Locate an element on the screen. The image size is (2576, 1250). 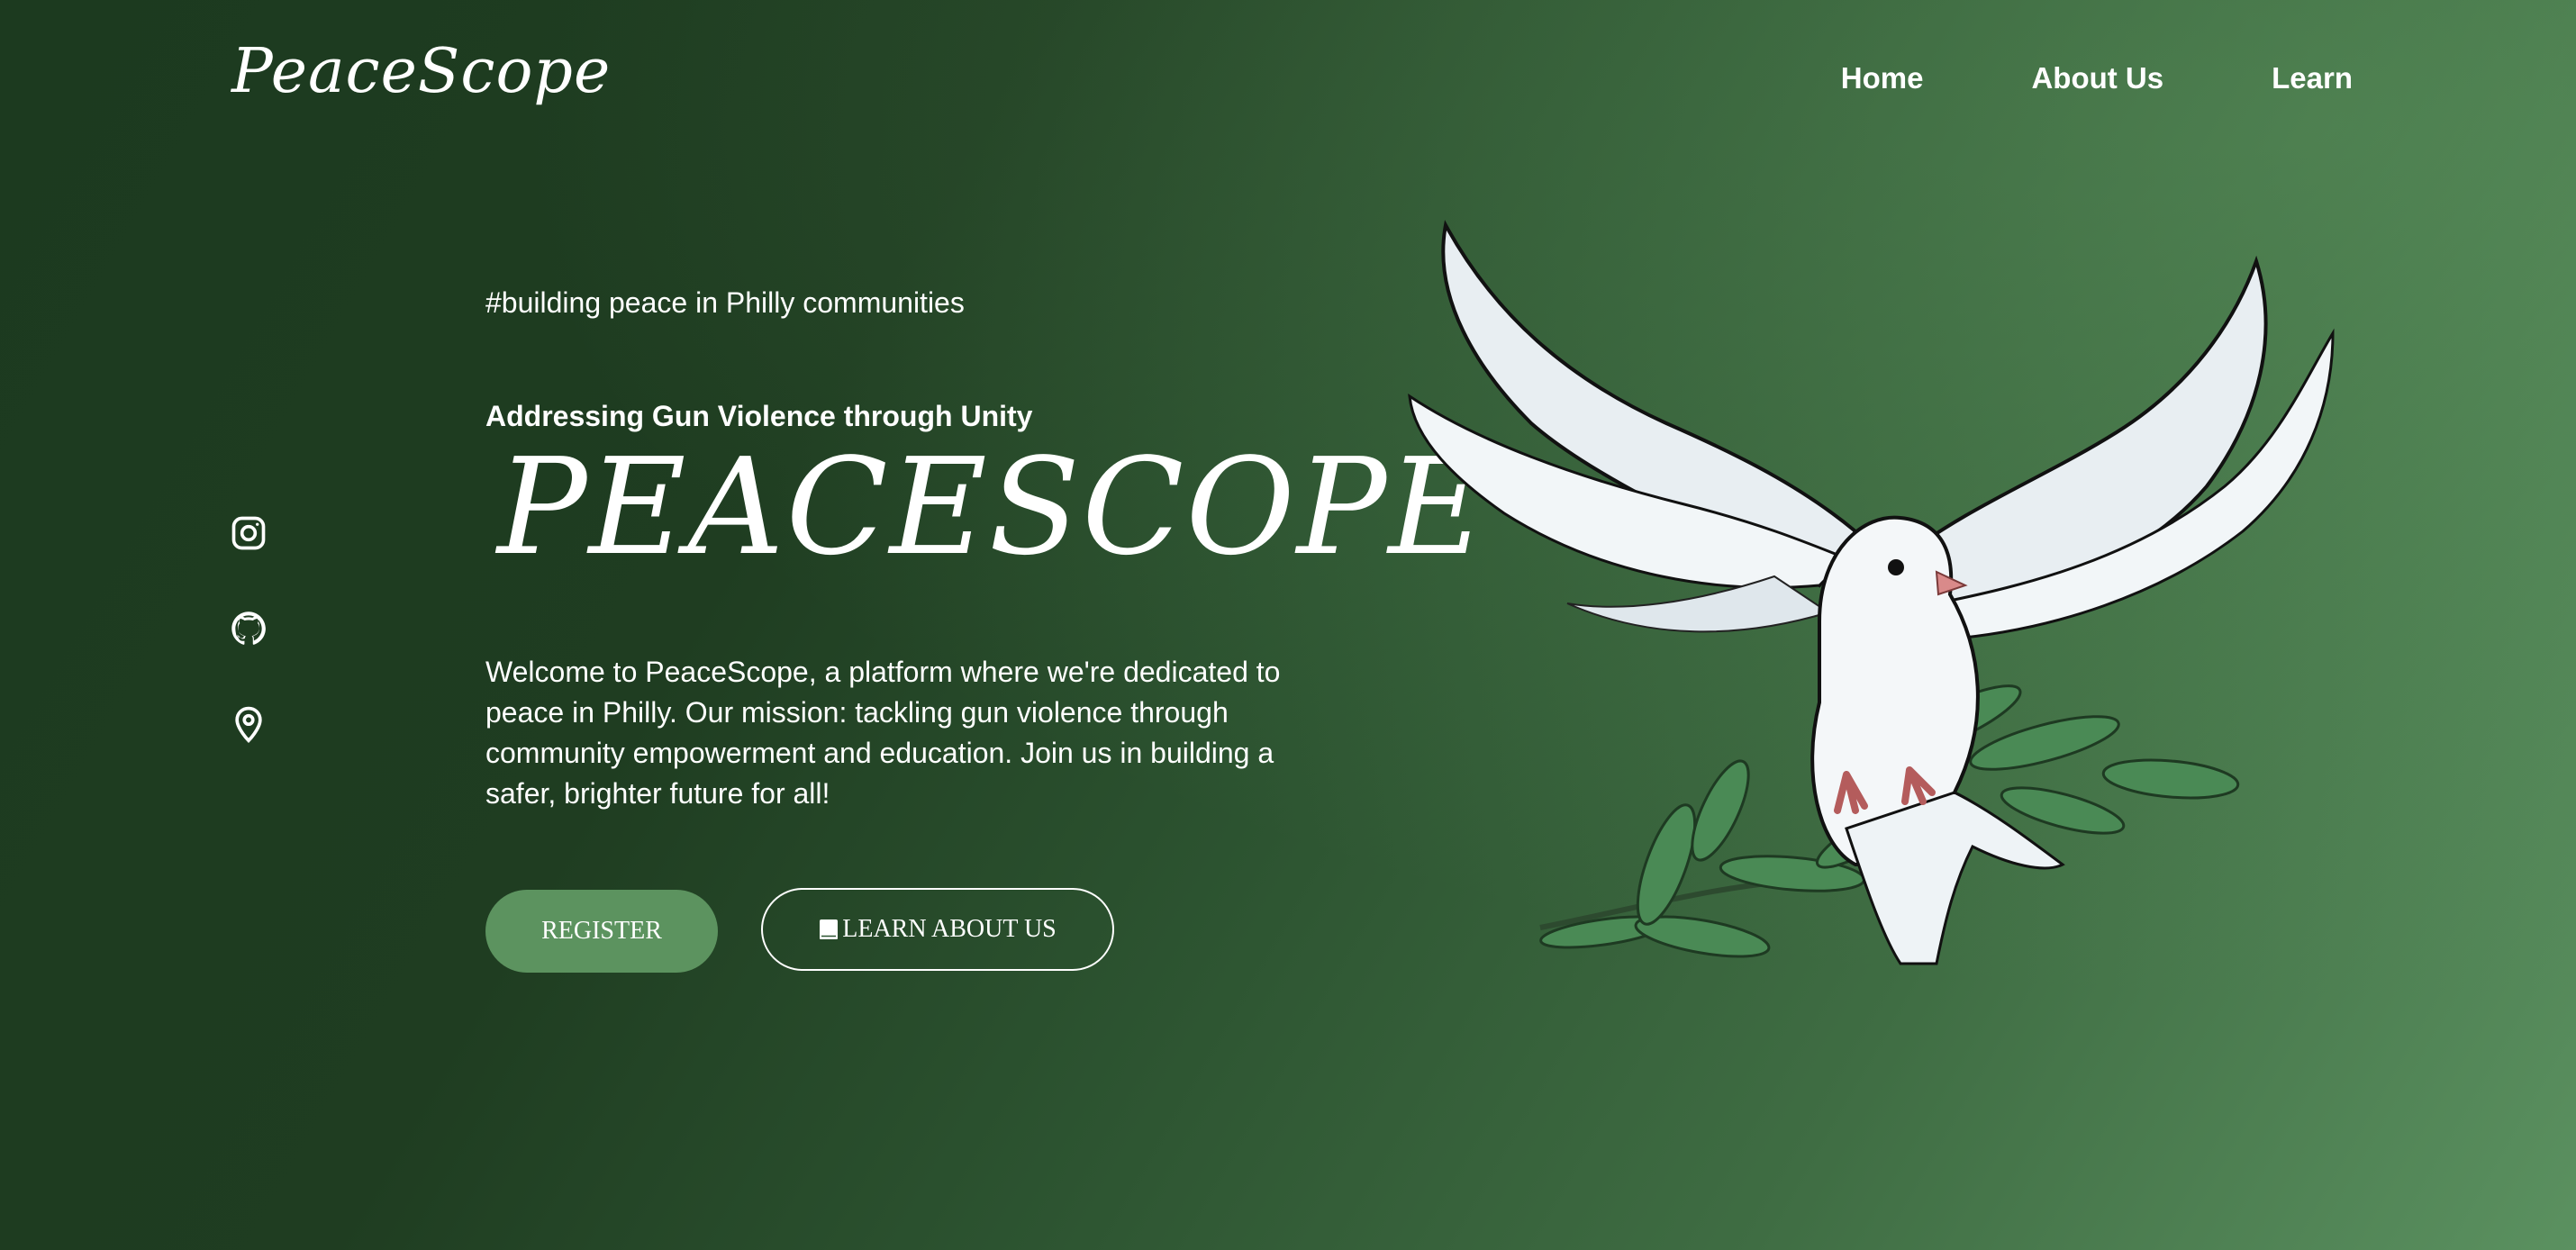
hero-hashtag: #building peace in Philly communities is located at coordinates (725, 302).